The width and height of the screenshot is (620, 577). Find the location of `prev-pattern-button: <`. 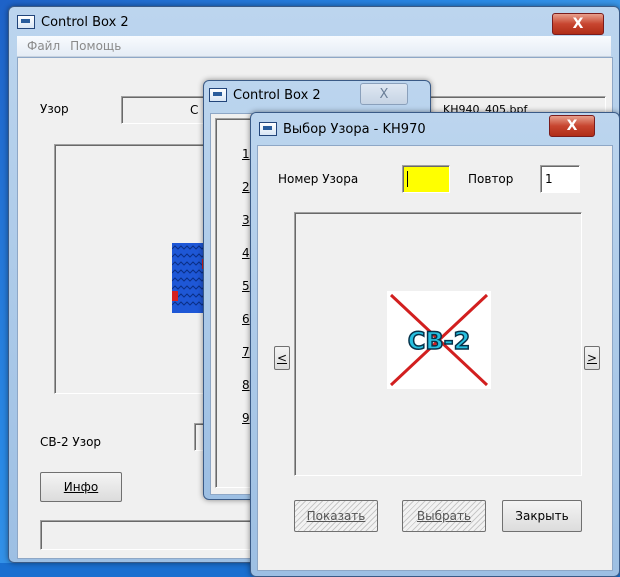

prev-pattern-button: < is located at coordinates (282, 358).